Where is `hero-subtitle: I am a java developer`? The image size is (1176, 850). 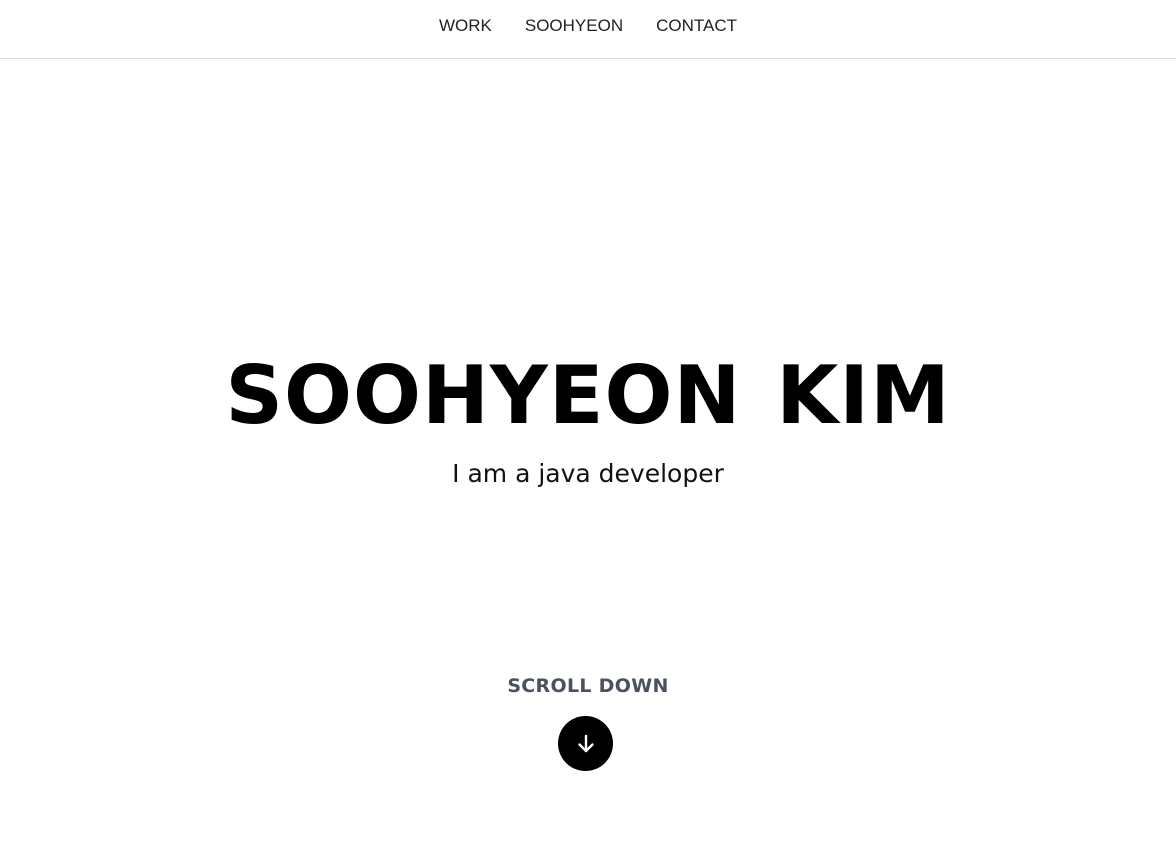 hero-subtitle: I am a java developer is located at coordinates (588, 473).